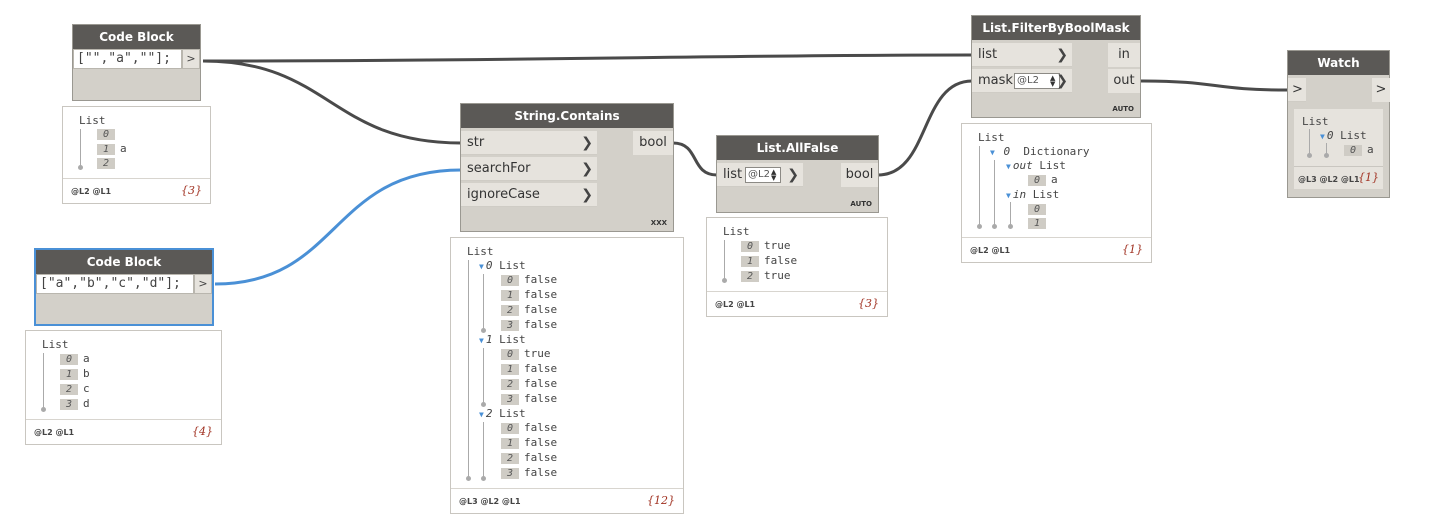 The height and width of the screenshot is (526, 1444). I want to click on level-indicator: @L3 @L2 @L1, so click(1329, 179).